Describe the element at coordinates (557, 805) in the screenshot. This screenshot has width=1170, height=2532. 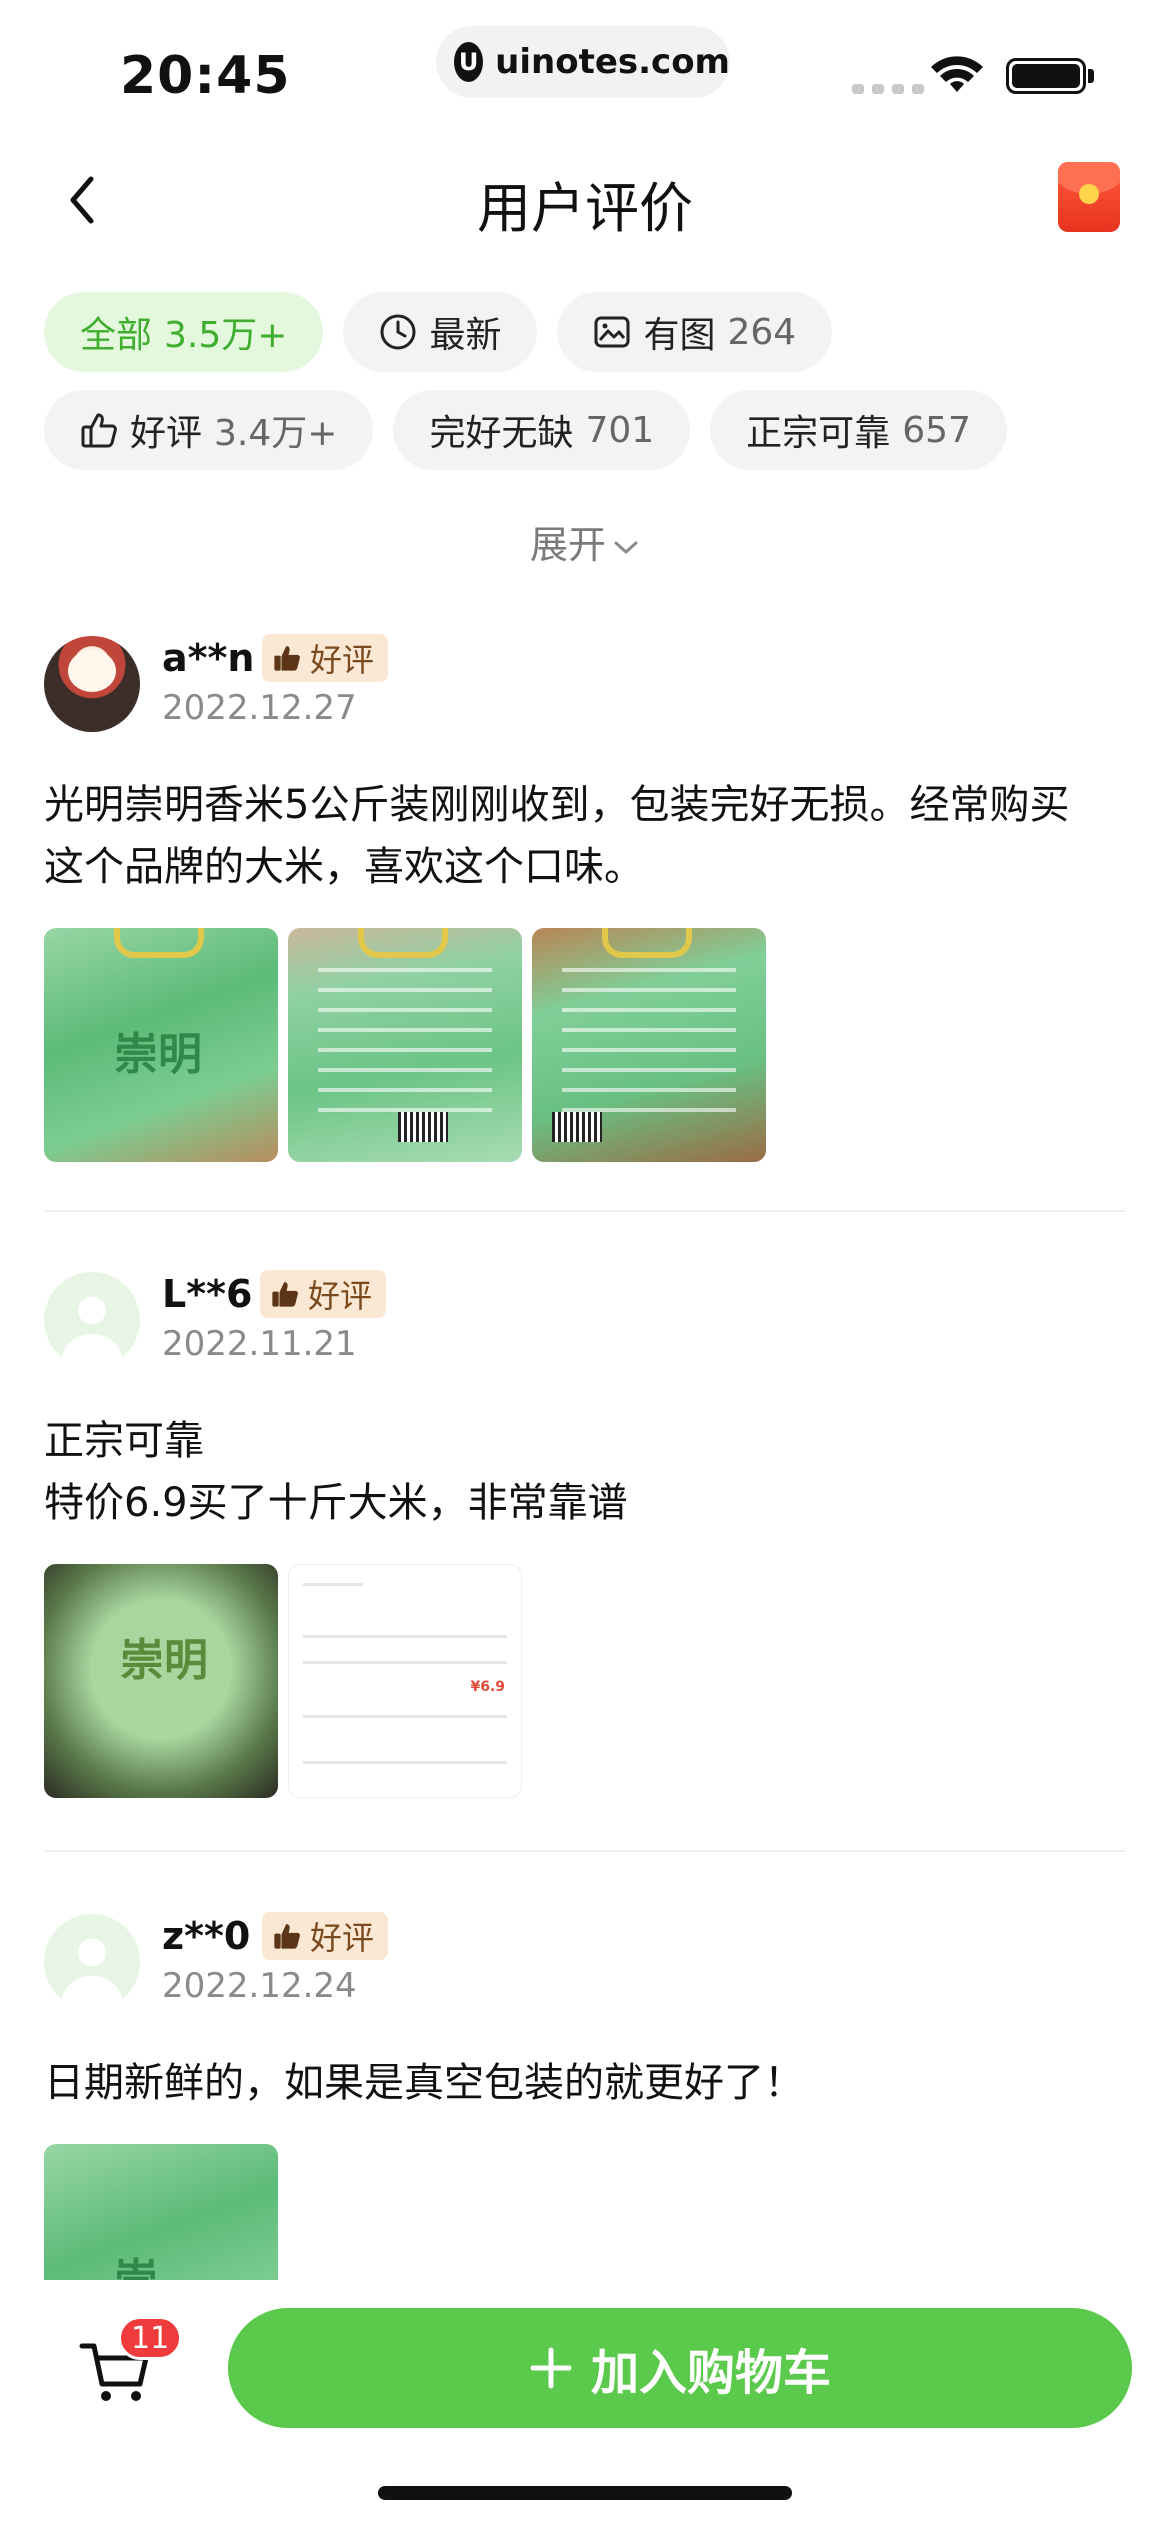
I see `review-text-line: 光明崇明香米5公斤装刚刚收到，包装完好无损。经常购买` at that location.